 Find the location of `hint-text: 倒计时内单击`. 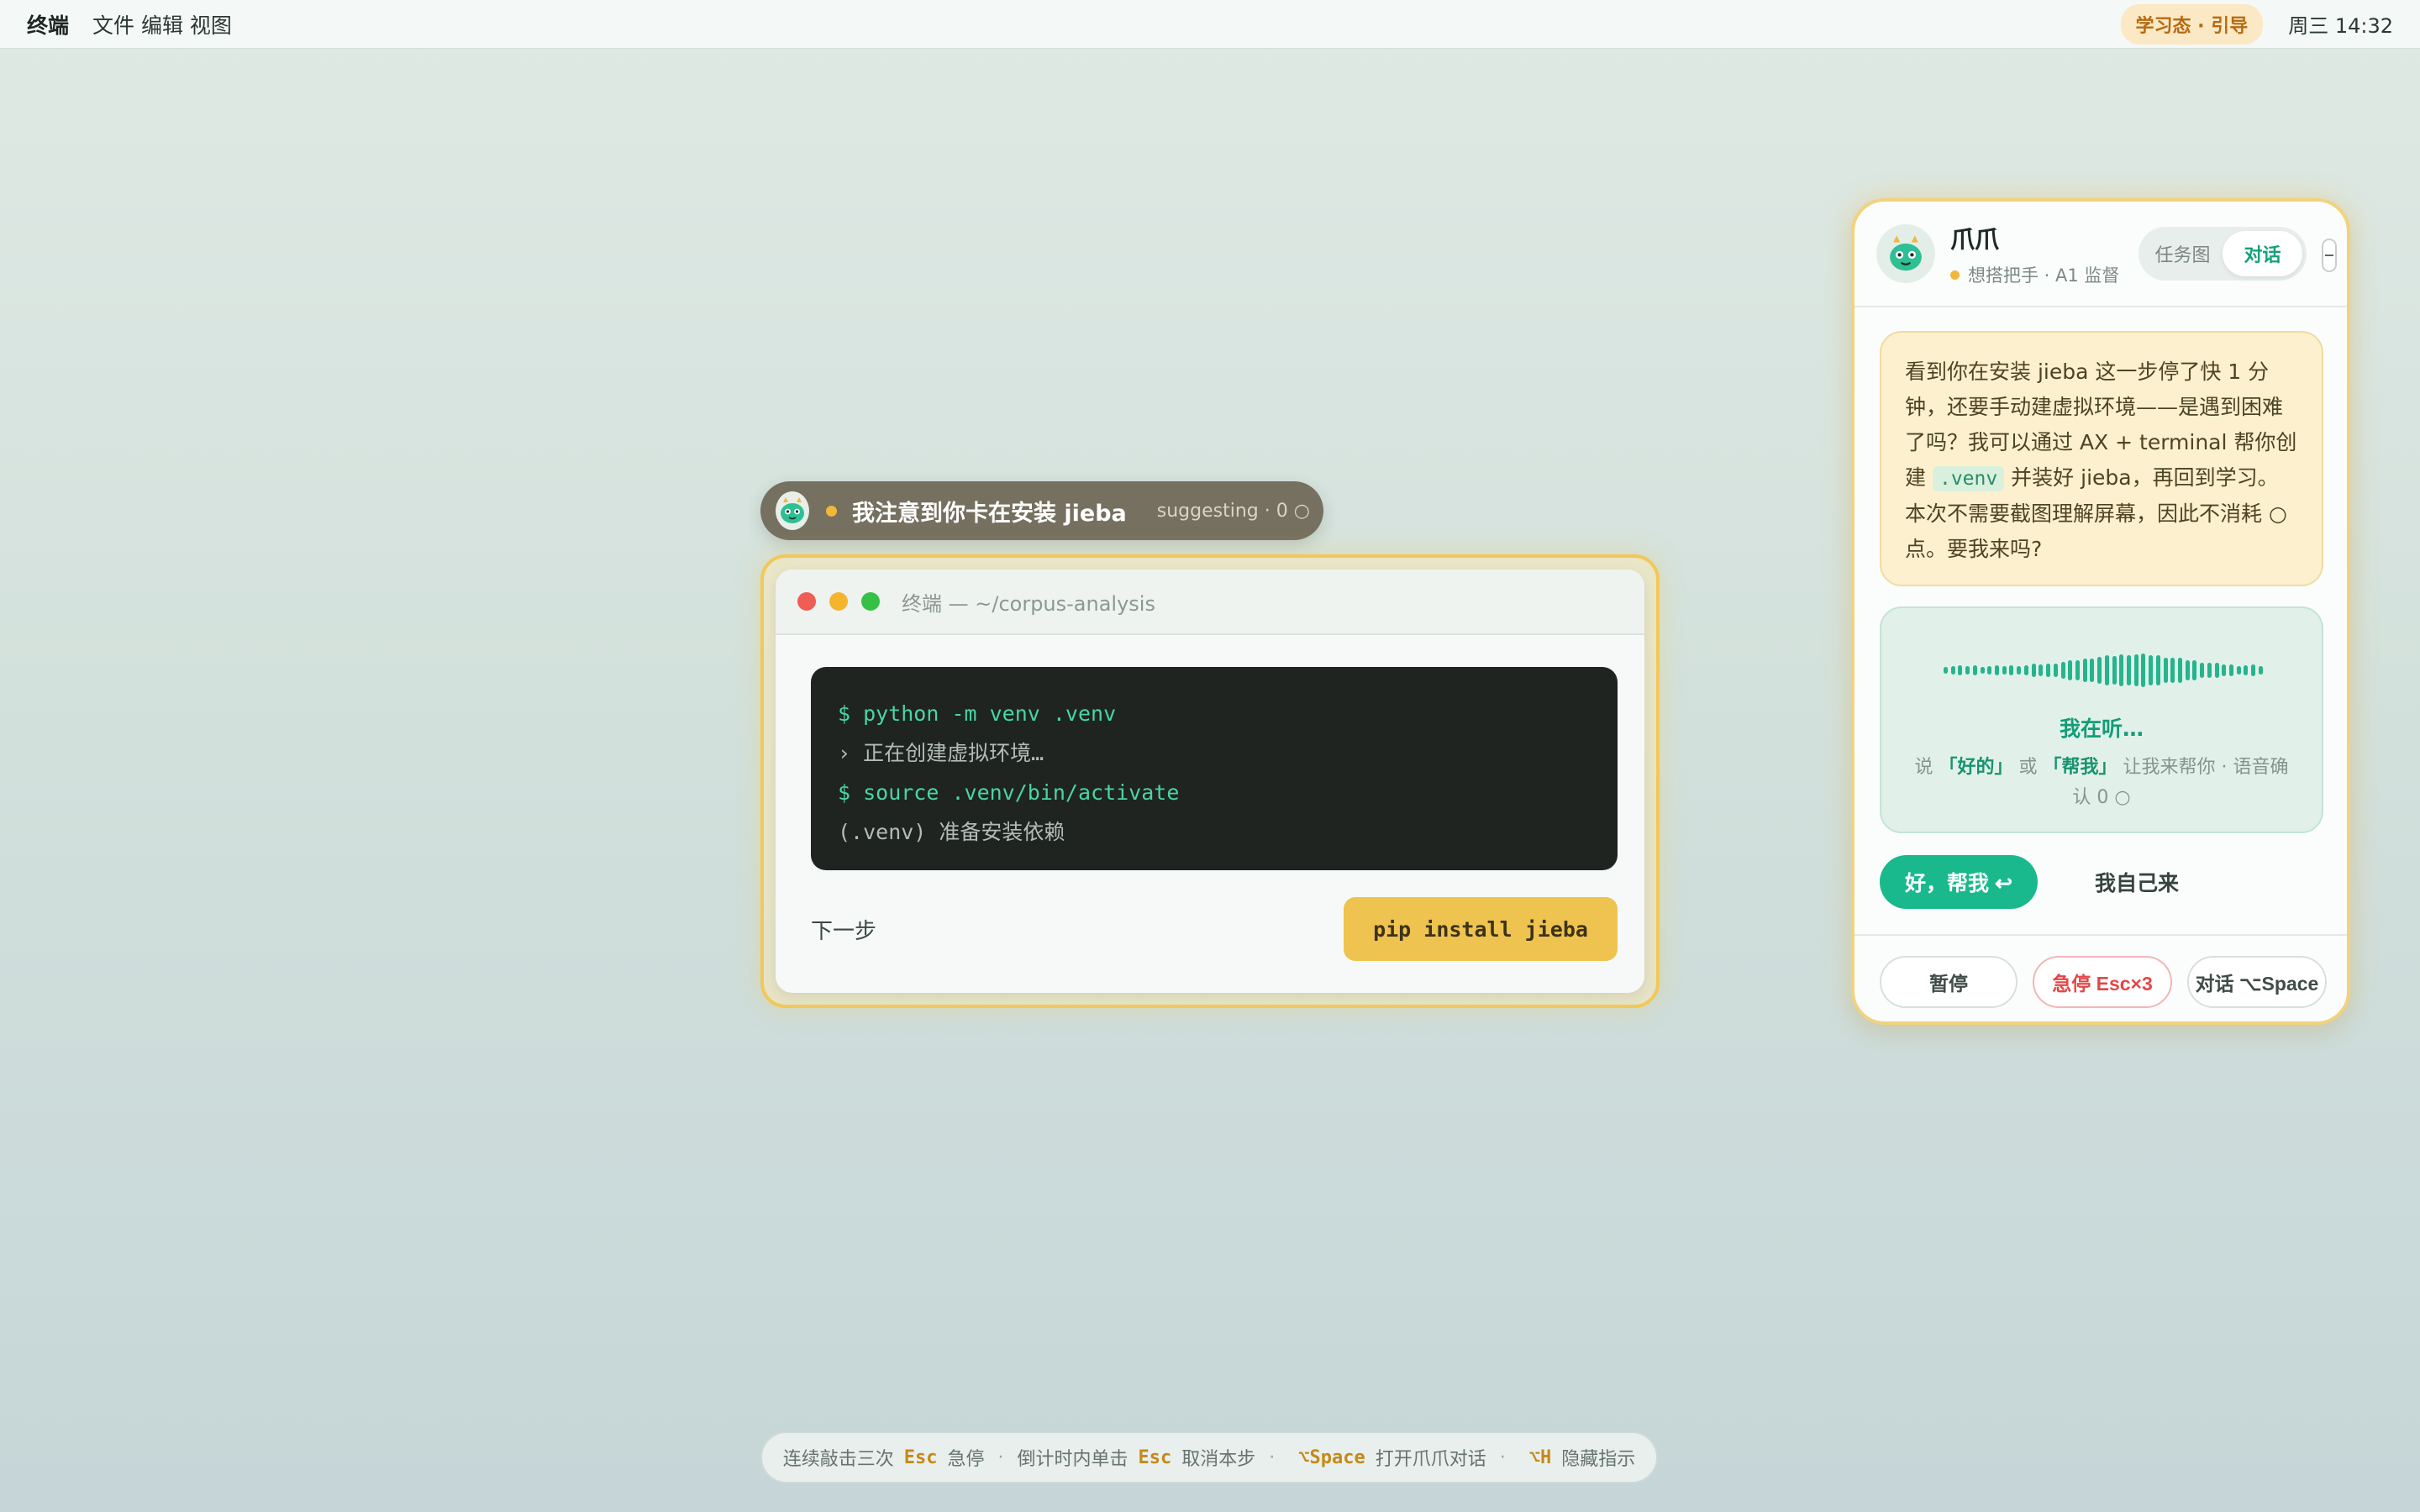

hint-text: 倒计时内单击 is located at coordinates (1073, 1459).